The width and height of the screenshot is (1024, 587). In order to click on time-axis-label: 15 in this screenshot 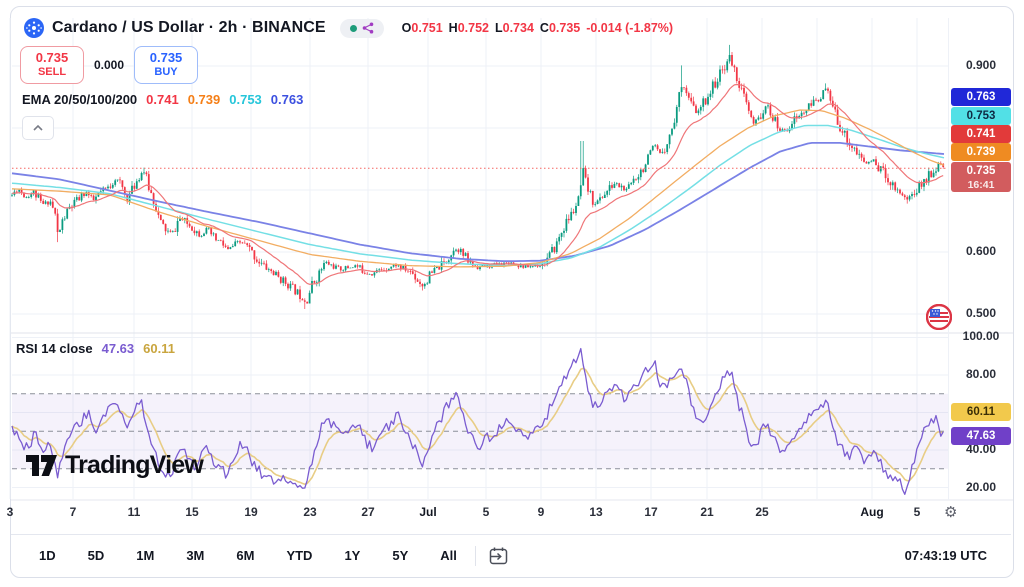, I will do `click(192, 512)`.